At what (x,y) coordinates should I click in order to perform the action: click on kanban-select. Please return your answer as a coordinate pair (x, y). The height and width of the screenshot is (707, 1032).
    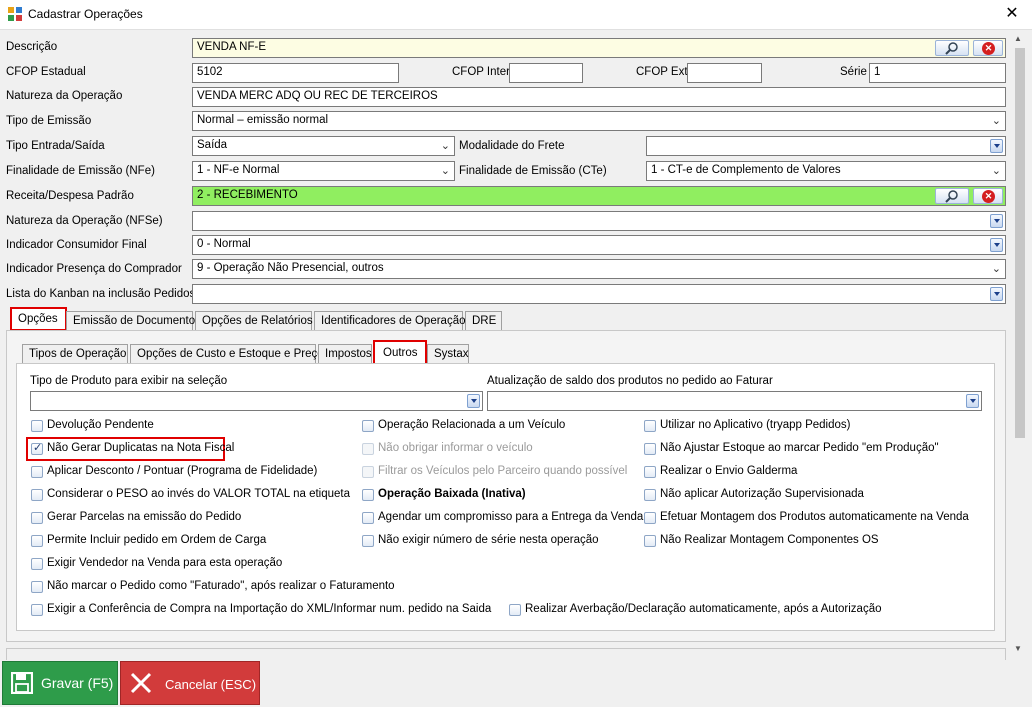
    Looking at the image, I should click on (599, 294).